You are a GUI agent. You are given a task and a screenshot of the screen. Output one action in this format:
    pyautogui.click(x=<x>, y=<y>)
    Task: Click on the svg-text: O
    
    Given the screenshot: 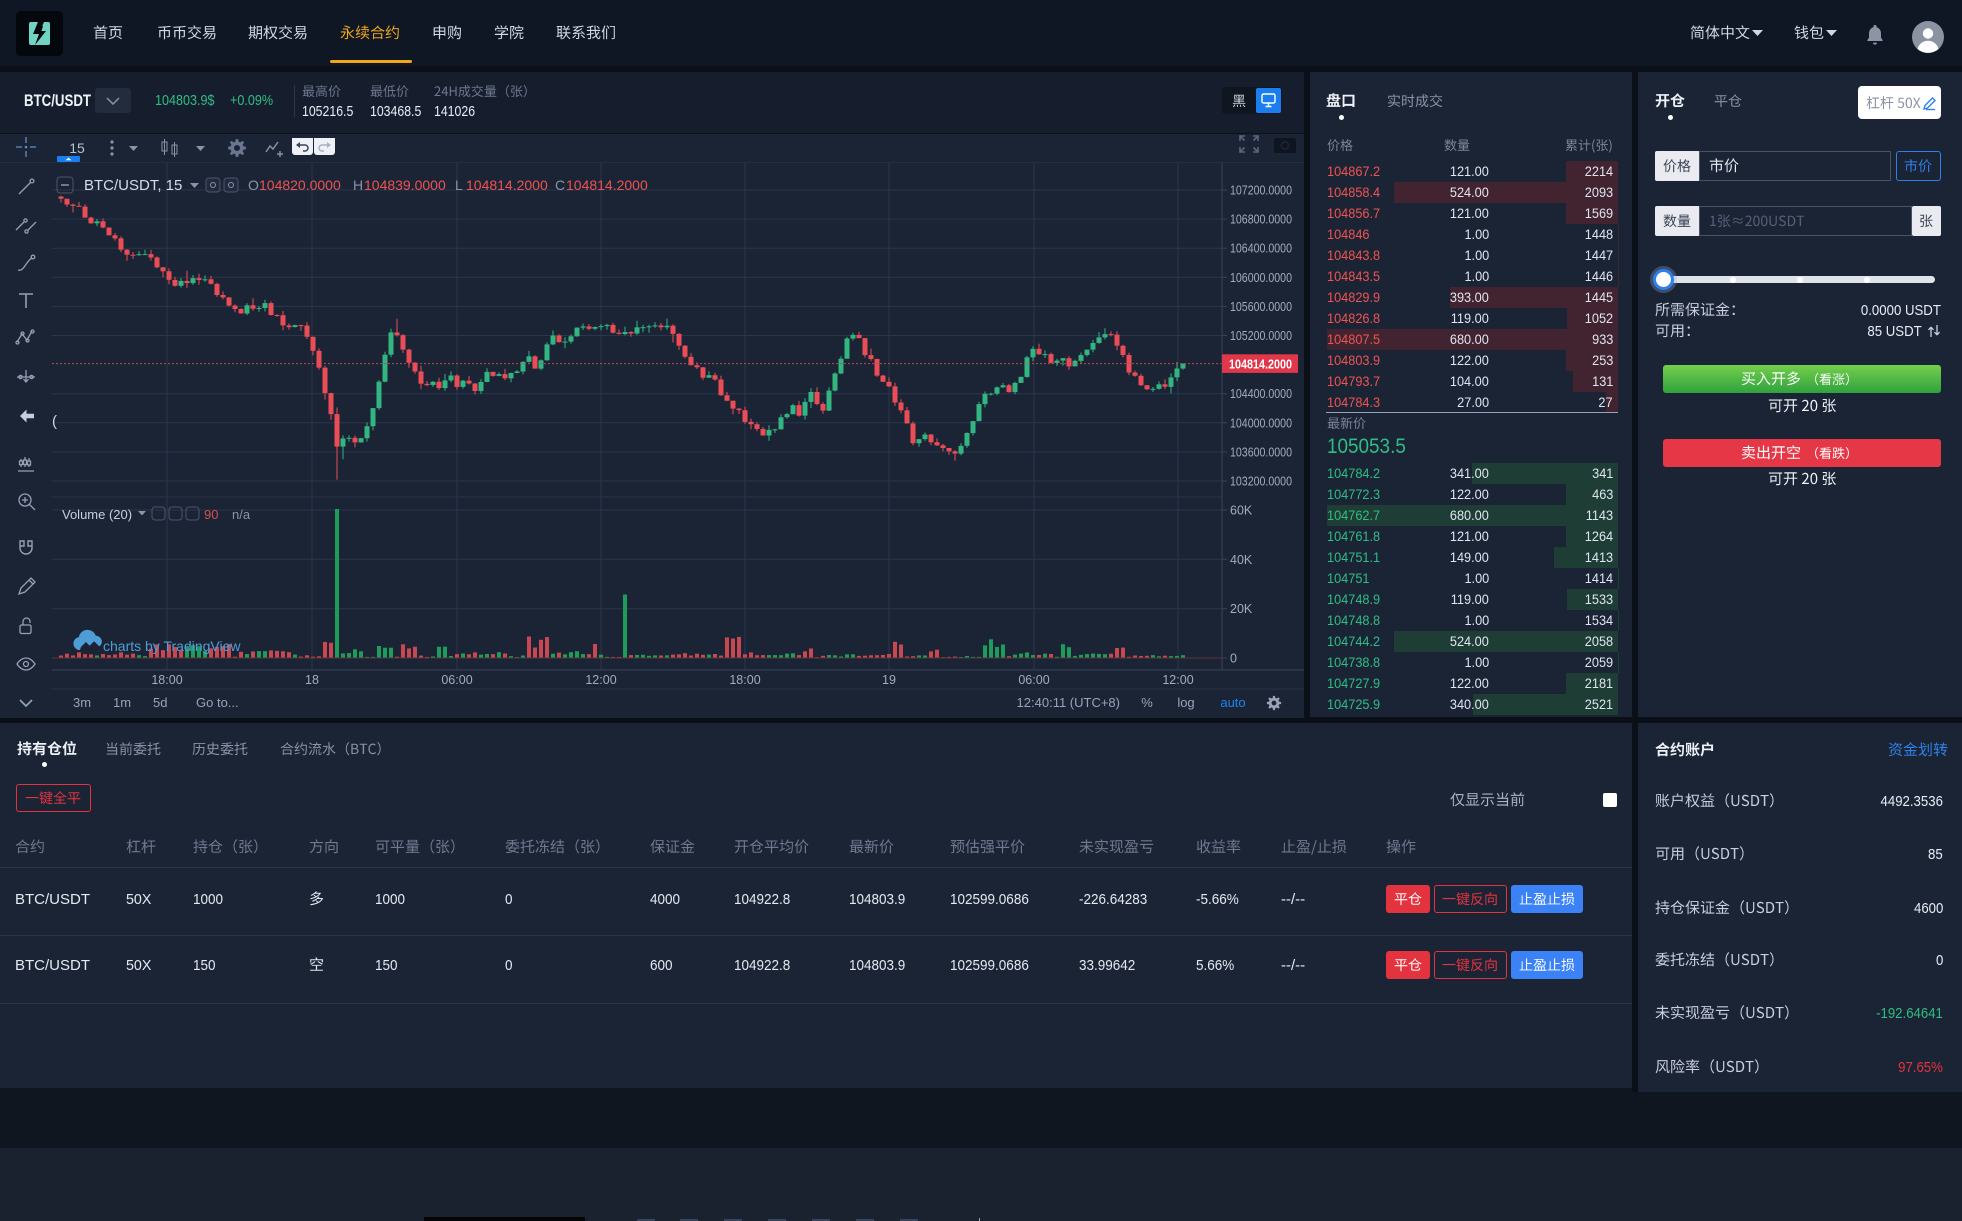 What is the action you would take?
    pyautogui.click(x=253, y=185)
    